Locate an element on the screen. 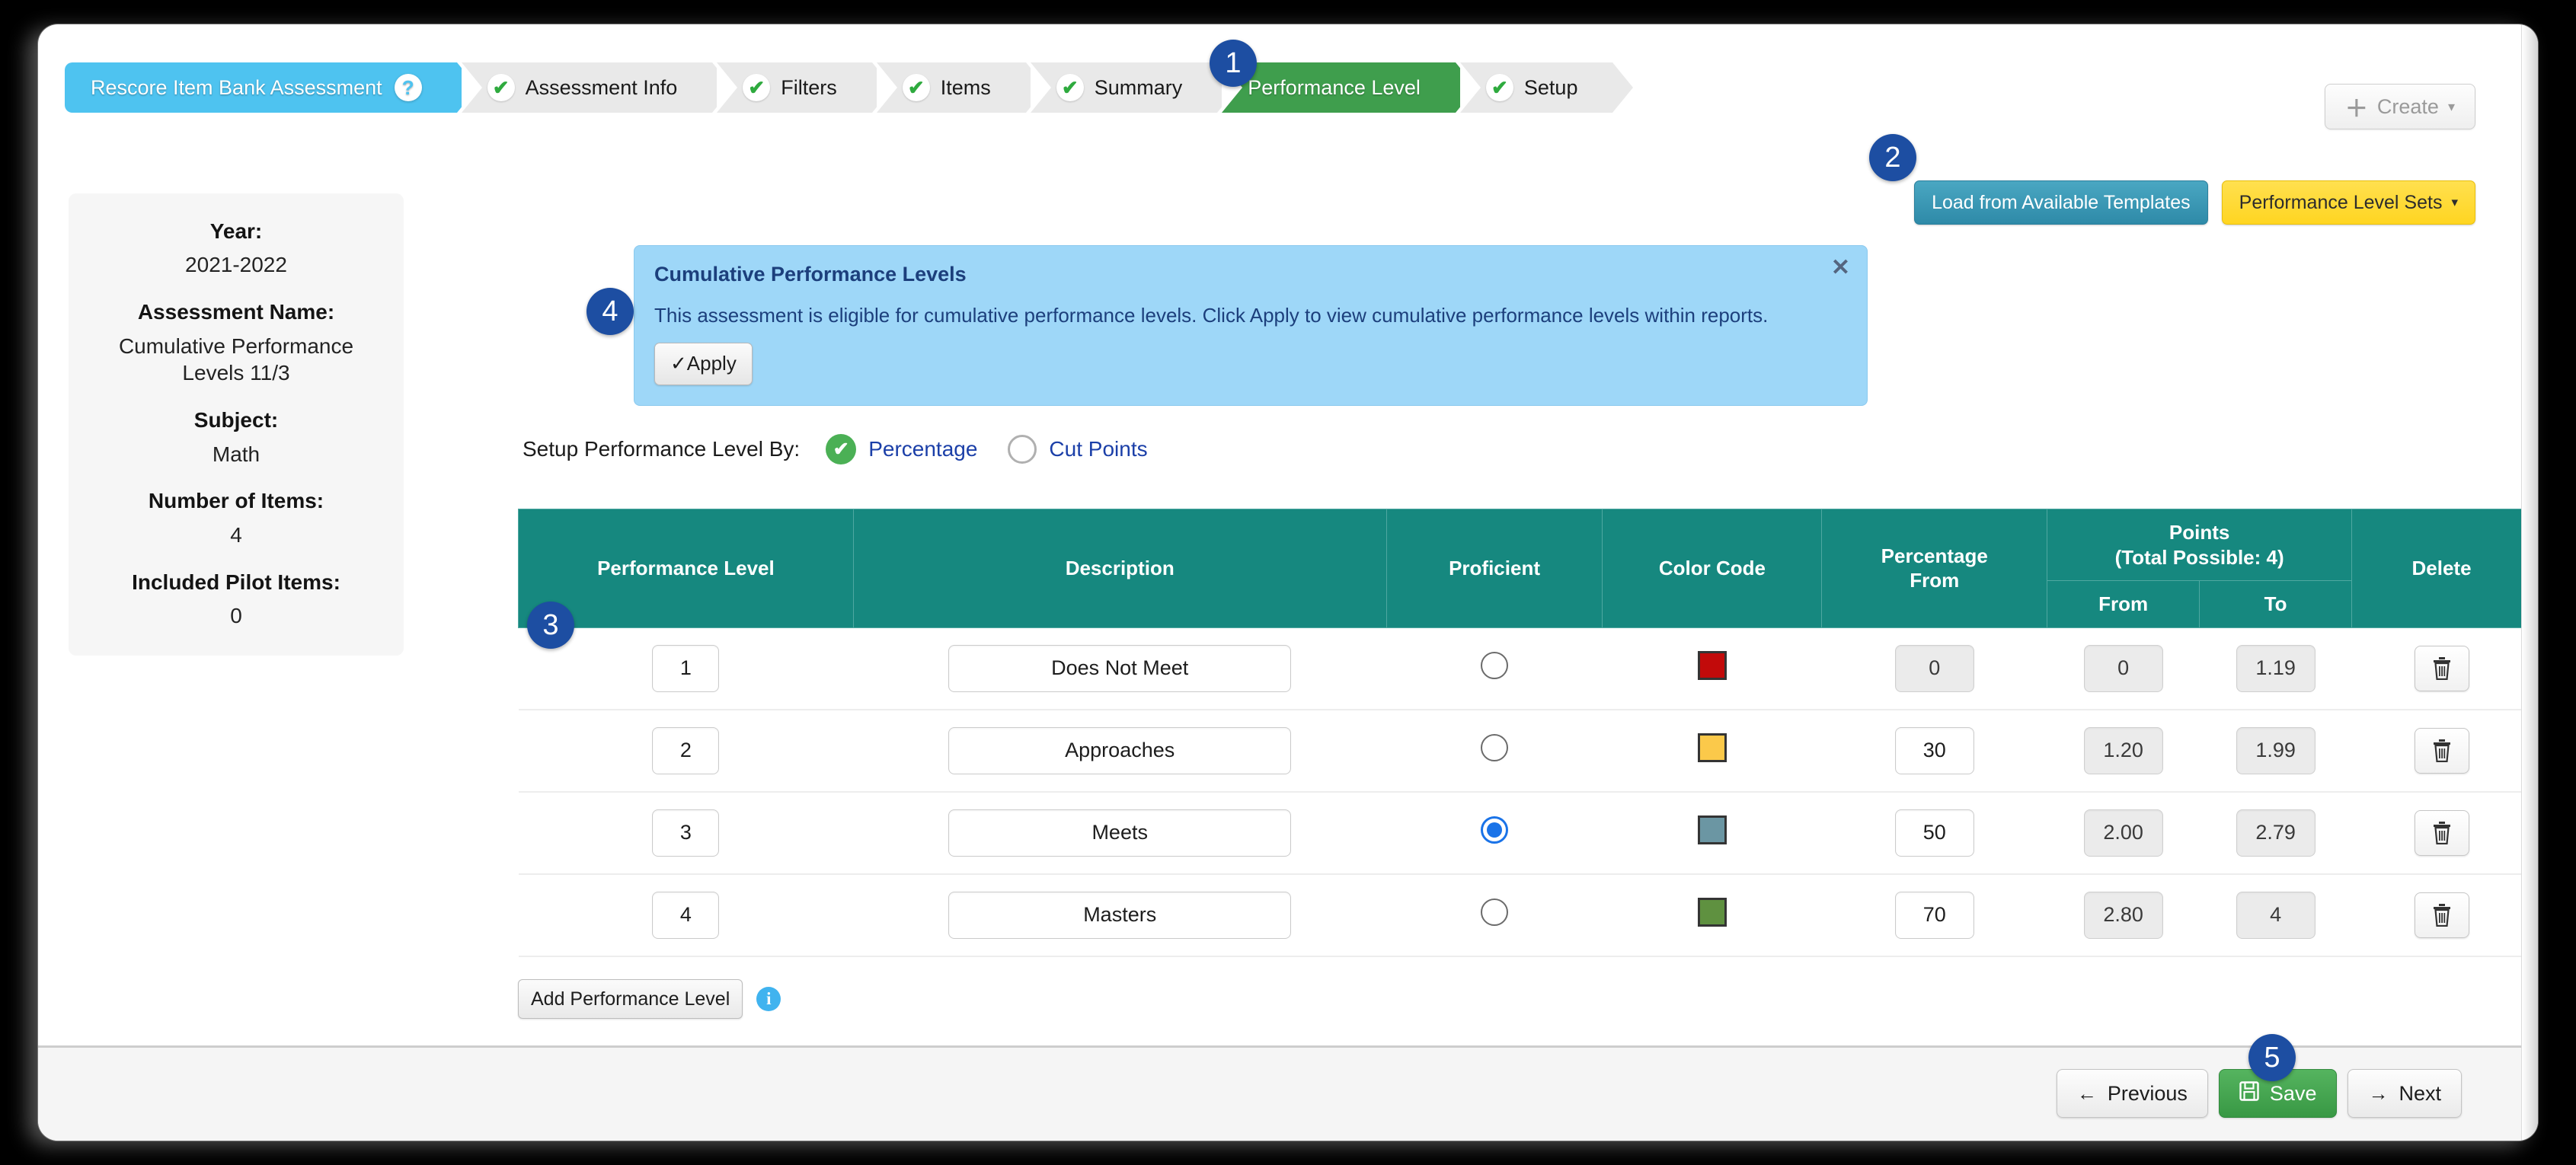  close-icon: ✕ is located at coordinates (1840, 268).